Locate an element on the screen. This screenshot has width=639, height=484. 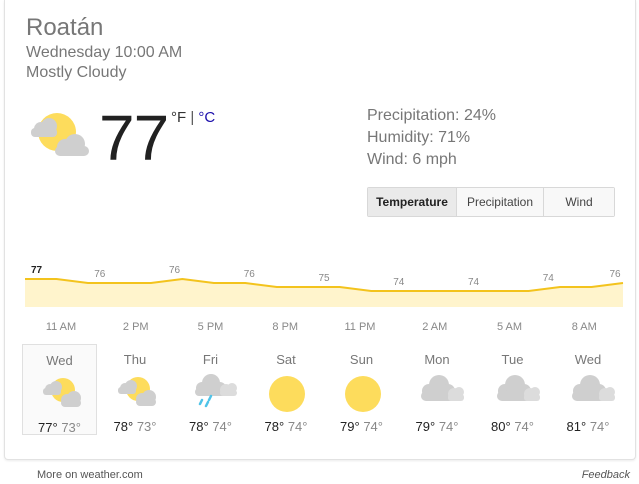
unit-toggle: °F | °C is located at coordinates (193, 117).